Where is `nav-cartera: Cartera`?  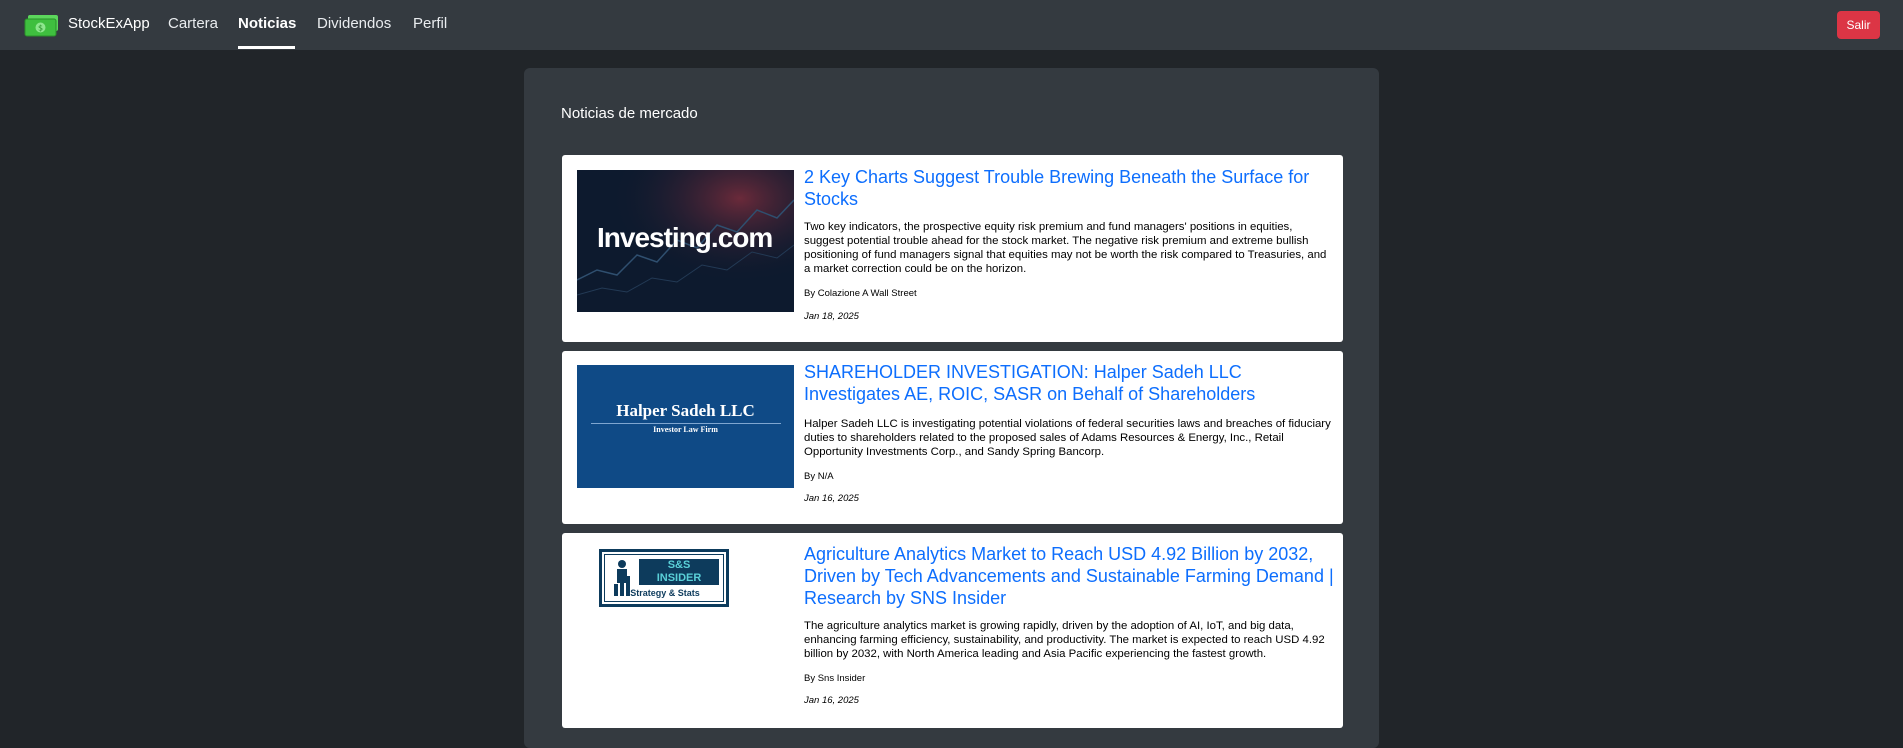
nav-cartera: Cartera is located at coordinates (193, 23).